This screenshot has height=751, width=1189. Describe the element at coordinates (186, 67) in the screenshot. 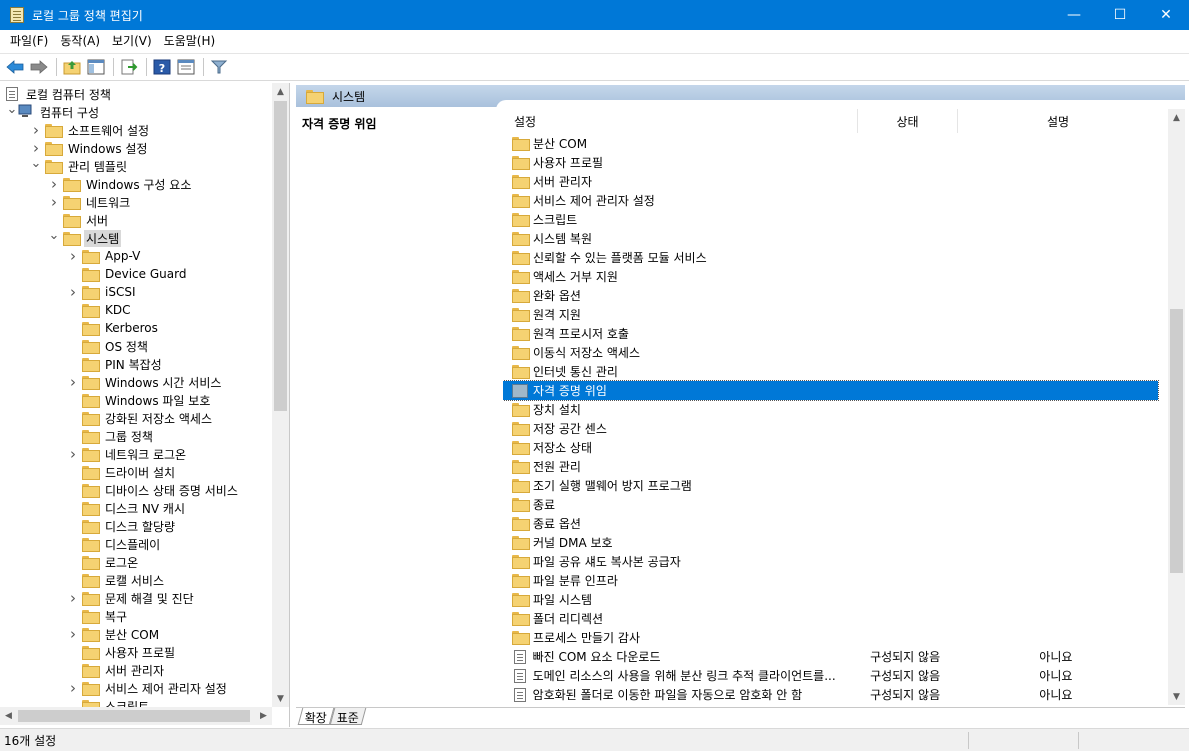

I see `properties-icon` at that location.